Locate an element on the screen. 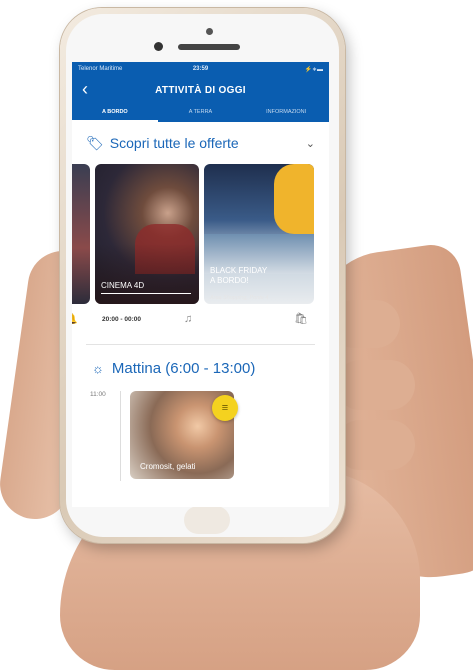  card-subtitle: Area Shopping, Ponte 4 is located at coordinates (239, 298).